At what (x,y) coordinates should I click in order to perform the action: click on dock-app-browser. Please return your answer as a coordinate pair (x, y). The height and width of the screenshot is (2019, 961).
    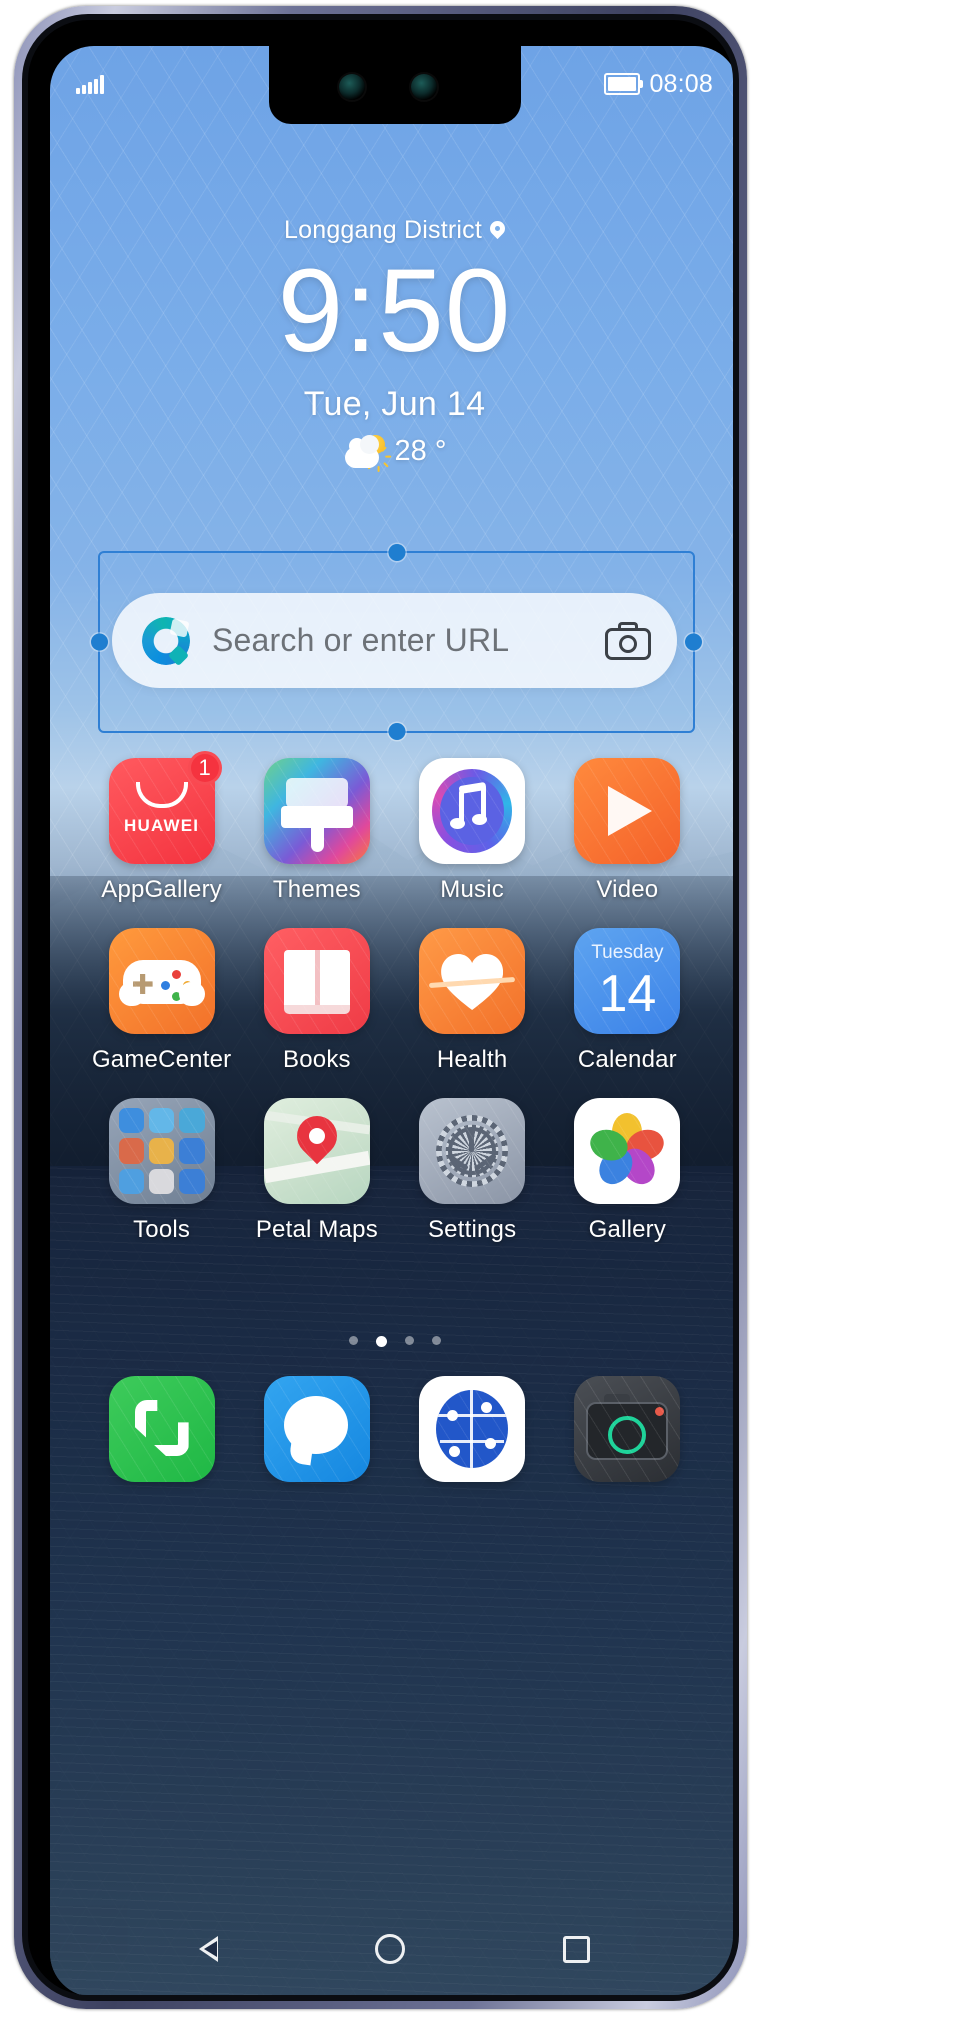
    Looking at the image, I should click on (472, 1429).